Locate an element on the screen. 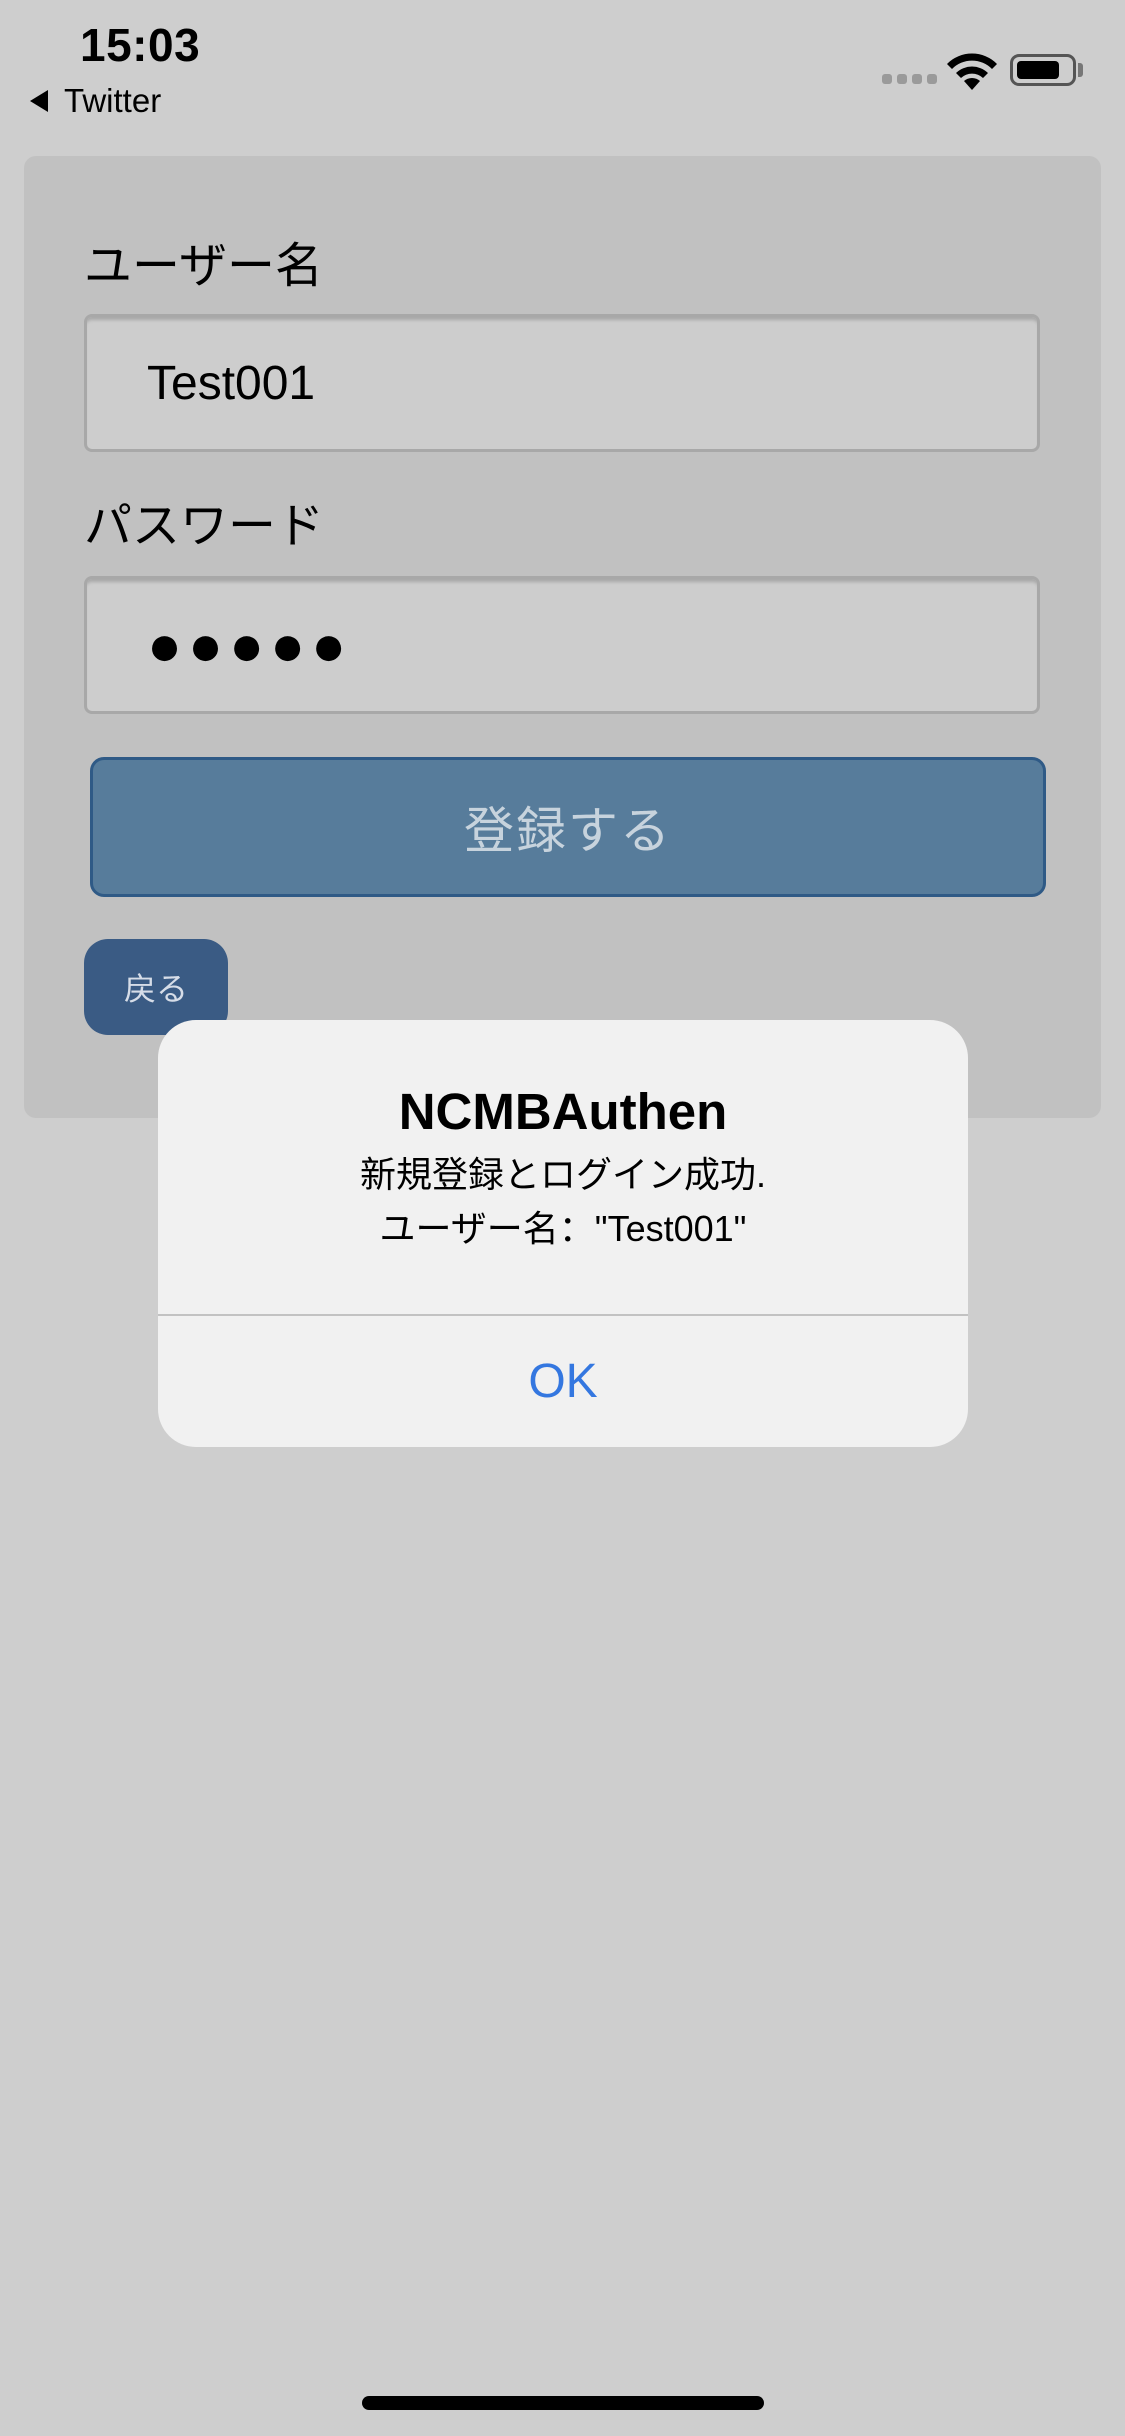 This screenshot has height=2436, width=1125. alert-ok-button: OK is located at coordinates (563, 1381).